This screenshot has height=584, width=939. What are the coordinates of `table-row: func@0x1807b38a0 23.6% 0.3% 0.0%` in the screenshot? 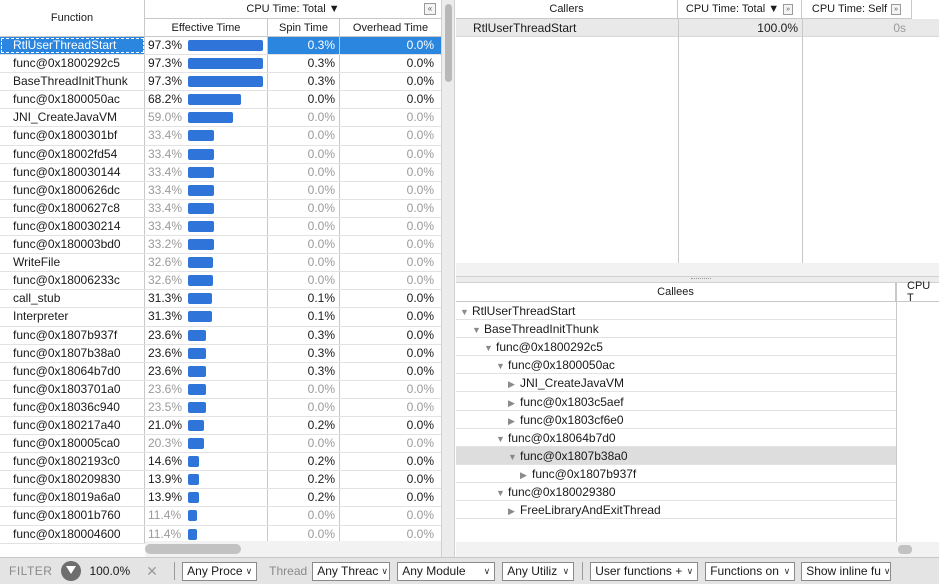 It's located at (220, 353).